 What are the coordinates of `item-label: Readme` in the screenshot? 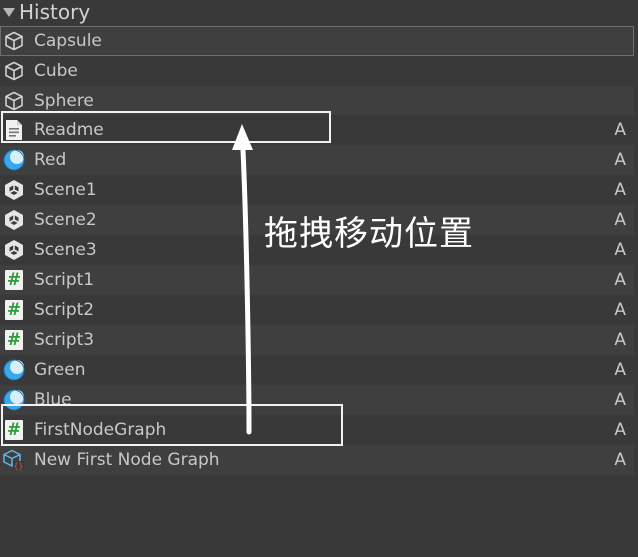 It's located at (69, 130).